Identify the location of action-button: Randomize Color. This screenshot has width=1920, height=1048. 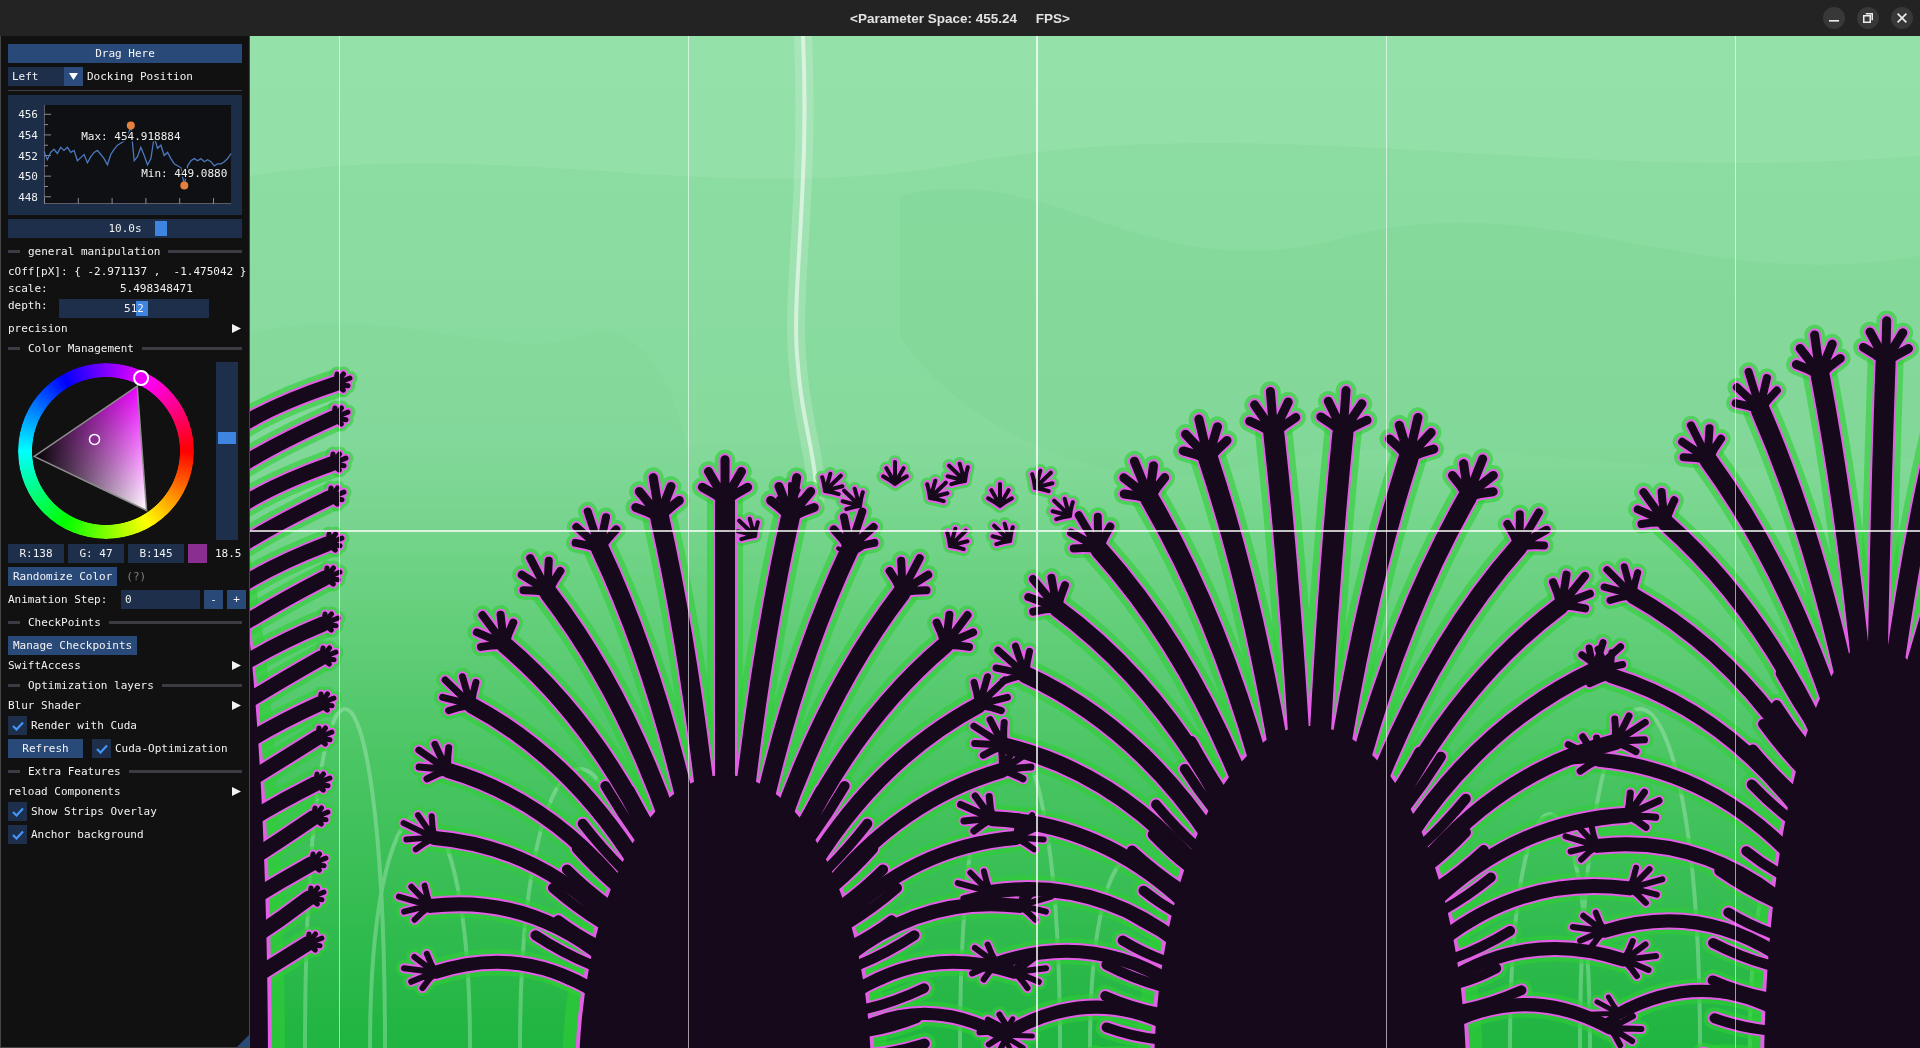
(63, 576).